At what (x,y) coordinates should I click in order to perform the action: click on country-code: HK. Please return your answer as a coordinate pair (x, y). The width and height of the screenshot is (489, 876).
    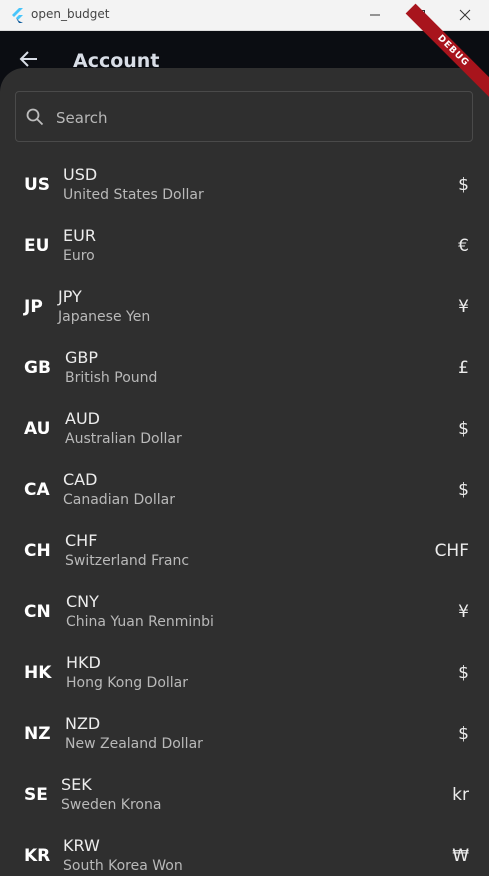
    Looking at the image, I should click on (38, 673).